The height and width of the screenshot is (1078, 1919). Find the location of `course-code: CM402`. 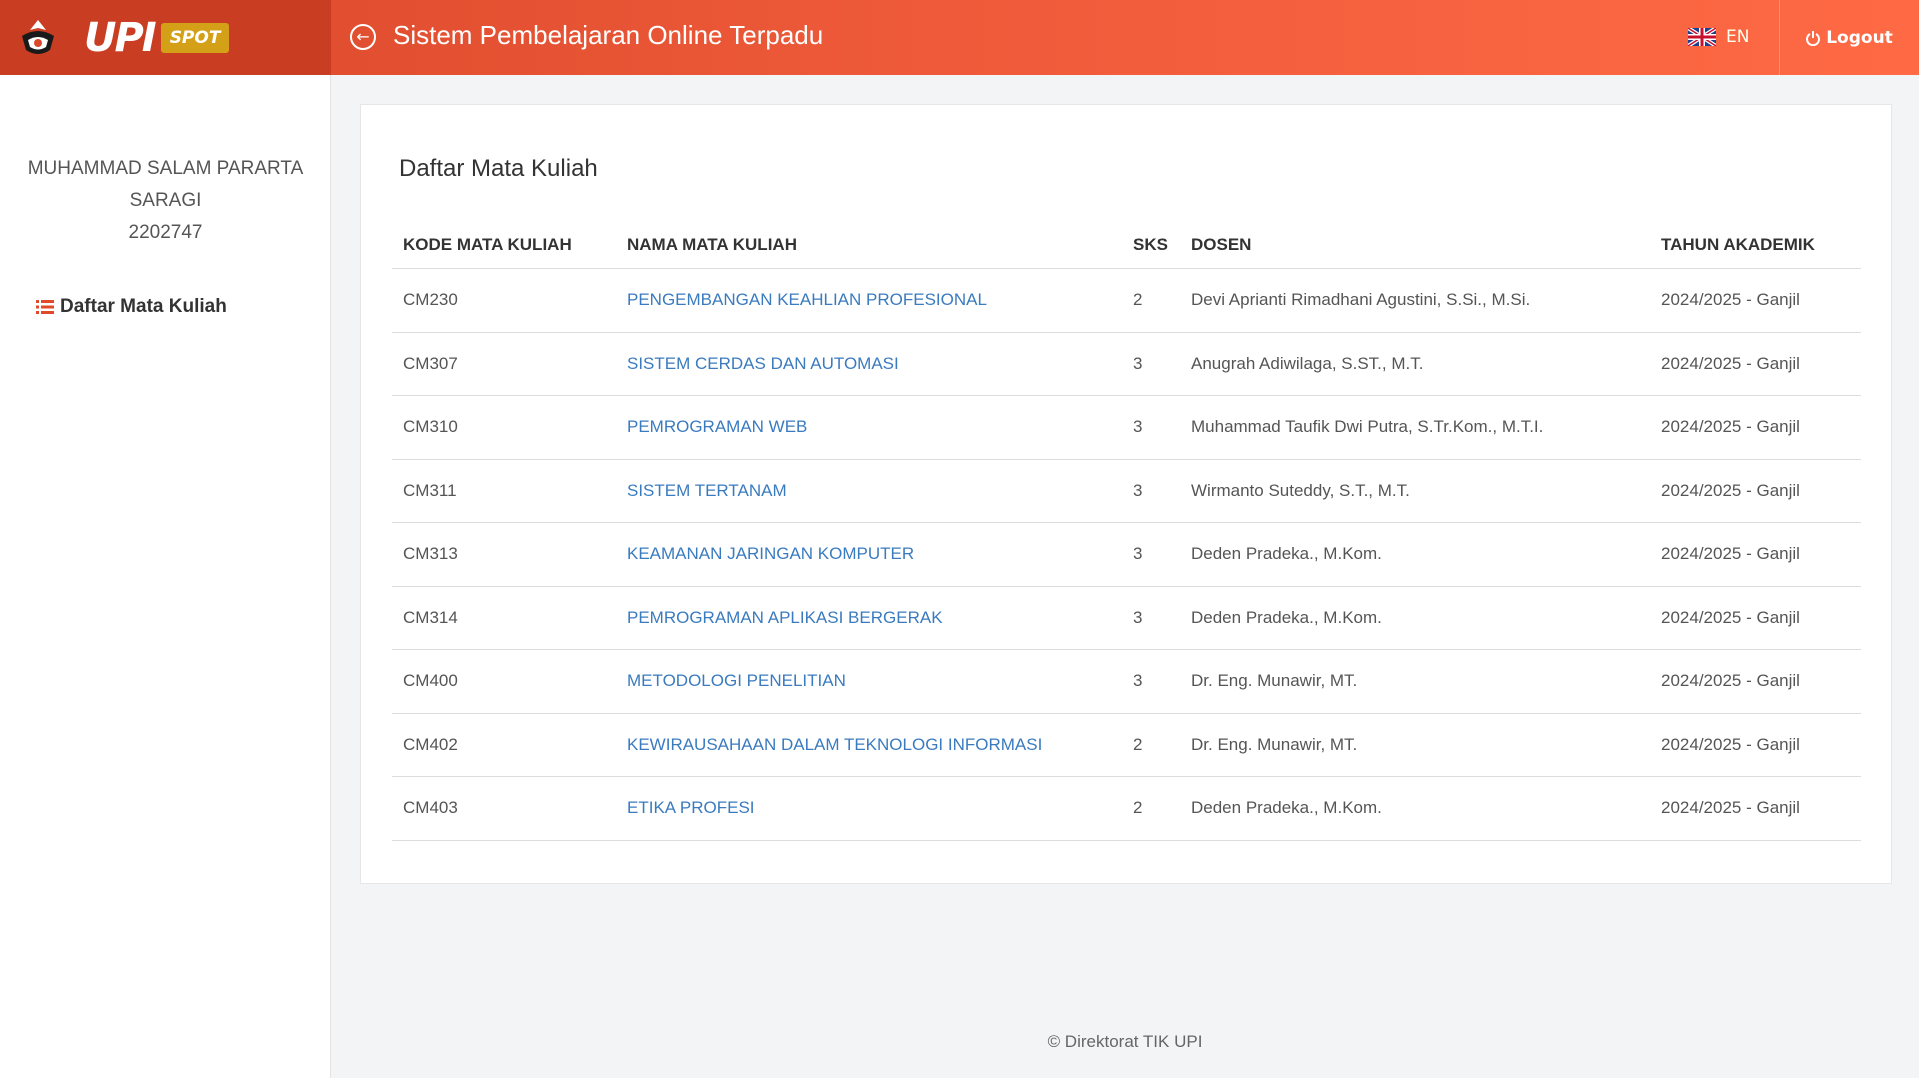

course-code: CM402 is located at coordinates (430, 744).